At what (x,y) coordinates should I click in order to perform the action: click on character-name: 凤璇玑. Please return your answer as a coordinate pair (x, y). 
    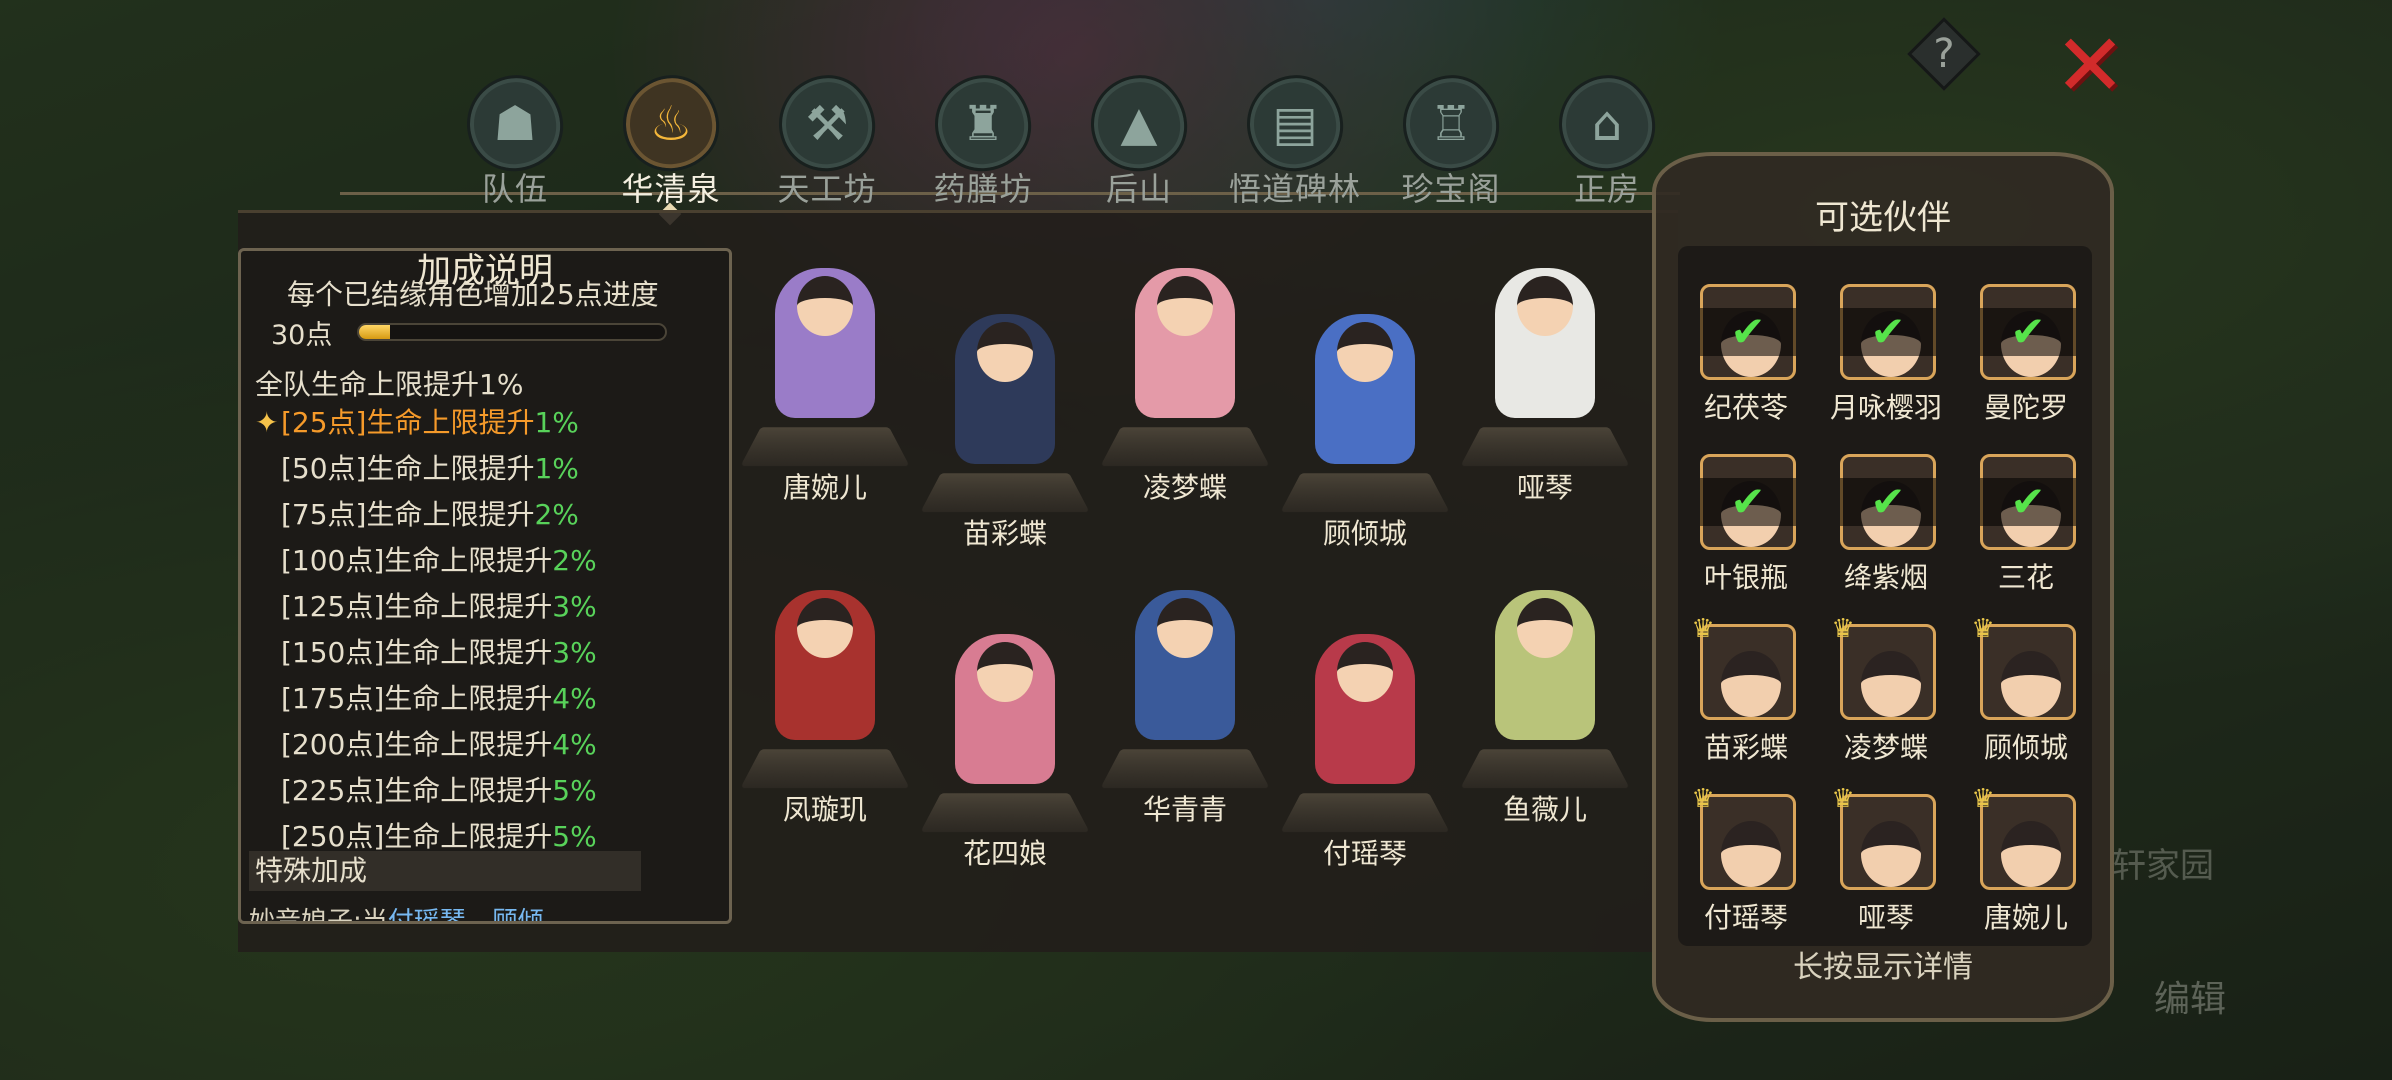
    Looking at the image, I should click on (824, 809).